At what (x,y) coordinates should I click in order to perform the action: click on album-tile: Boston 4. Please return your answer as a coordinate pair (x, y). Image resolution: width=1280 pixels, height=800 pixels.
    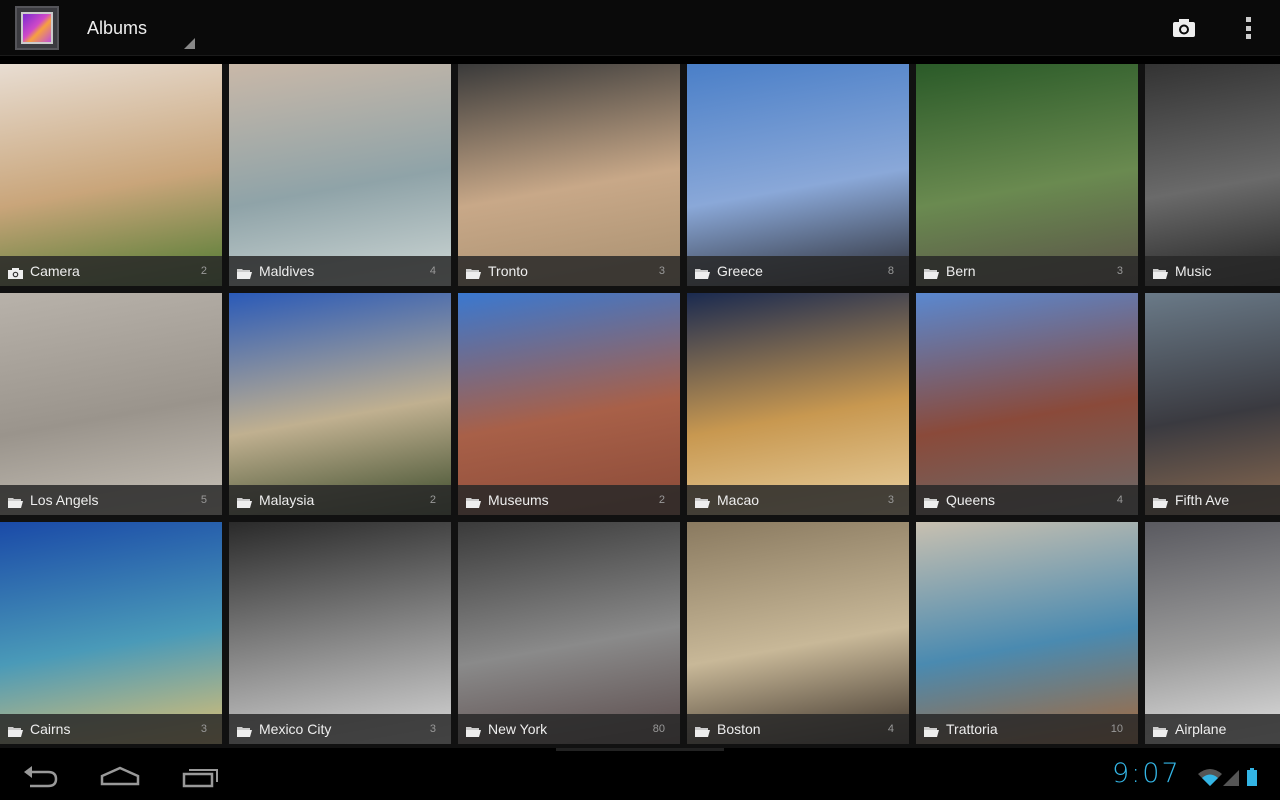
    Looking at the image, I should click on (798, 633).